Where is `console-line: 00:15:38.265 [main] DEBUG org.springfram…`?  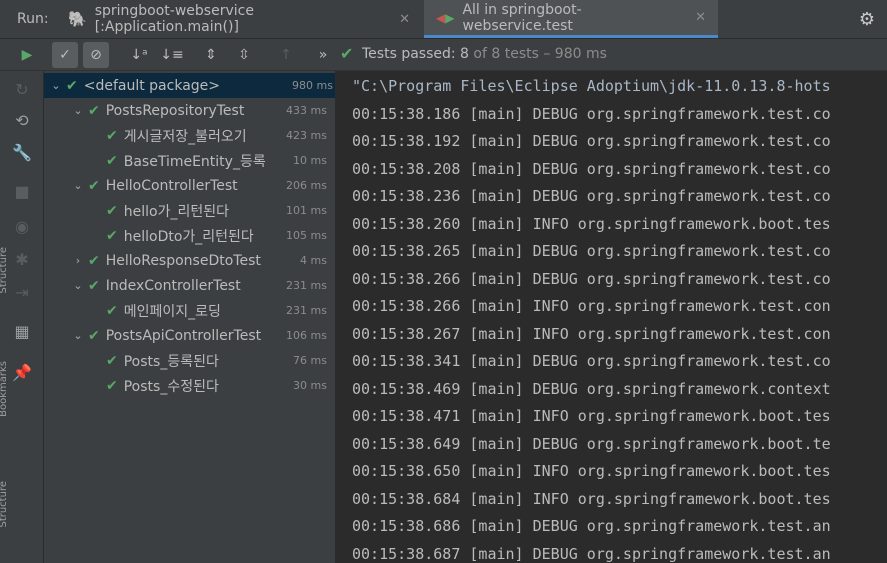 console-line: 00:15:38.265 [main] DEBUG org.springfram… is located at coordinates (591, 251).